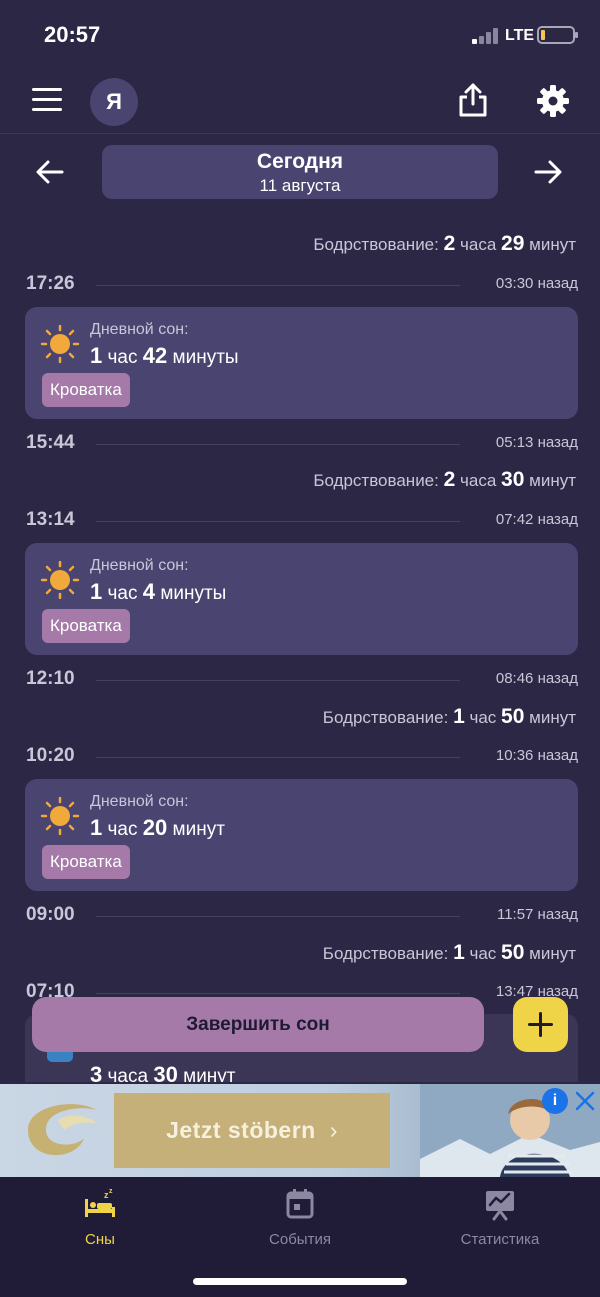 The height and width of the screenshot is (1297, 600). I want to click on svg-text: z, so click(111, 1191).